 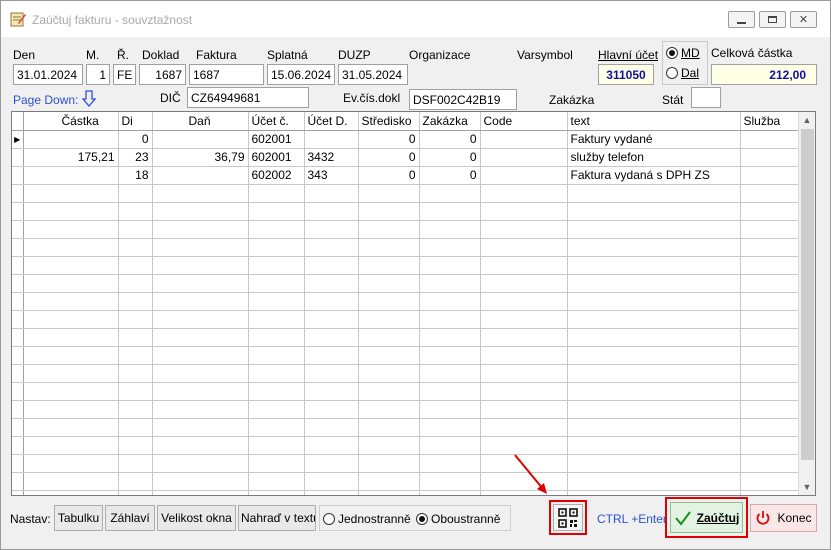 I want to click on konec-button: Konec, so click(x=783, y=518).